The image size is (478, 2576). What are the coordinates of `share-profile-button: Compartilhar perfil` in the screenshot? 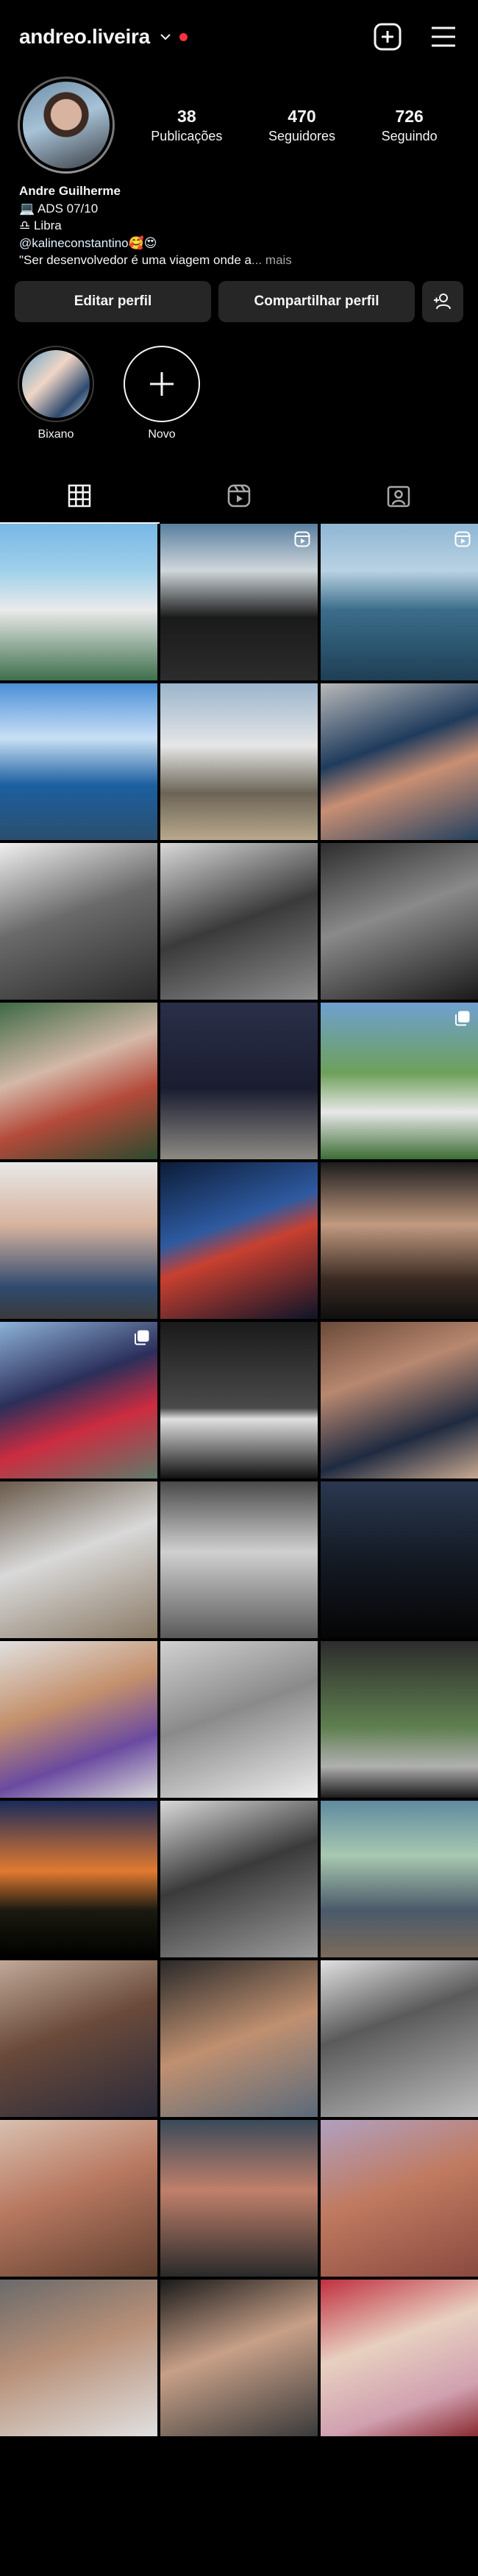 It's located at (316, 301).